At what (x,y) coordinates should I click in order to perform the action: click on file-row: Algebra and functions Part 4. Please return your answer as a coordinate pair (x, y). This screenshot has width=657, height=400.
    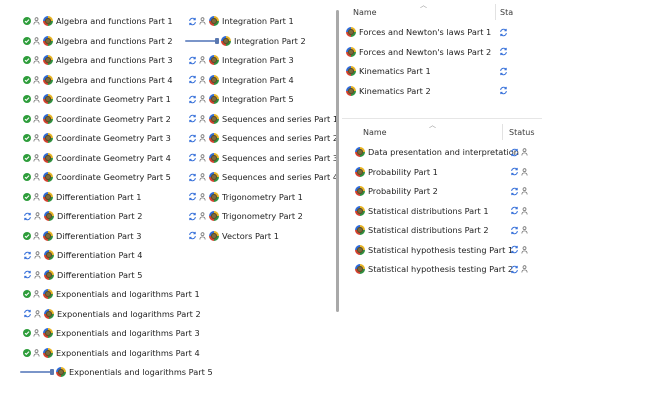
    Looking at the image, I should click on (98, 80).